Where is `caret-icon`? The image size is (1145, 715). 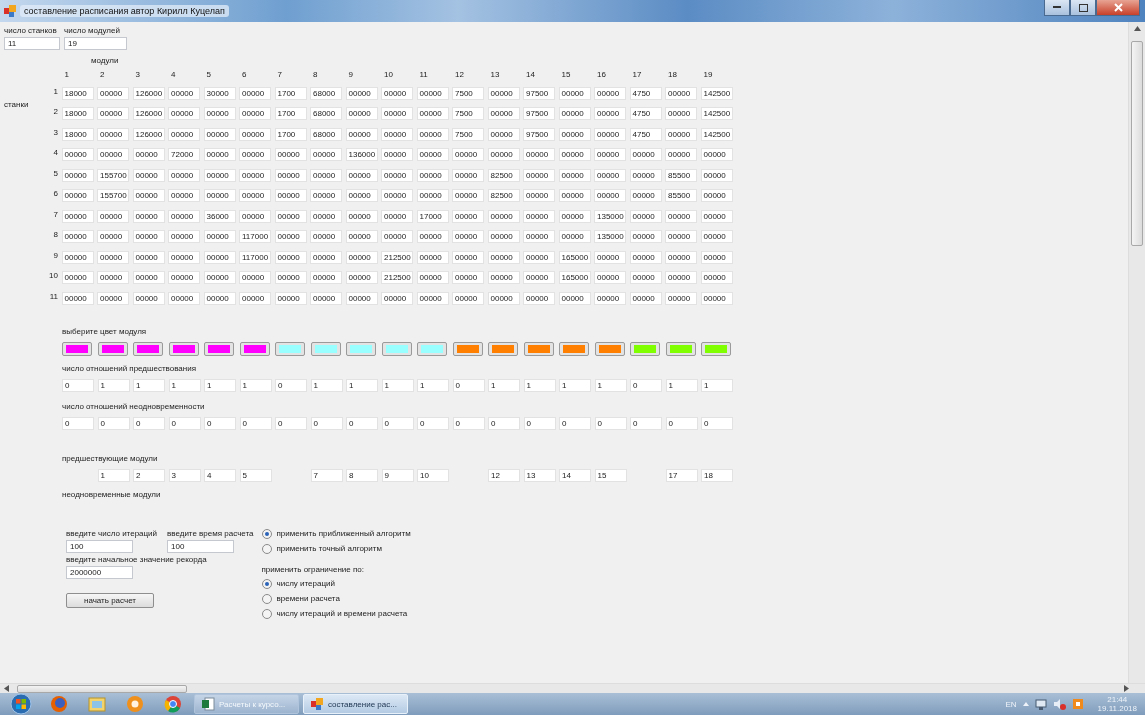 caret-icon is located at coordinates (1025, 704).